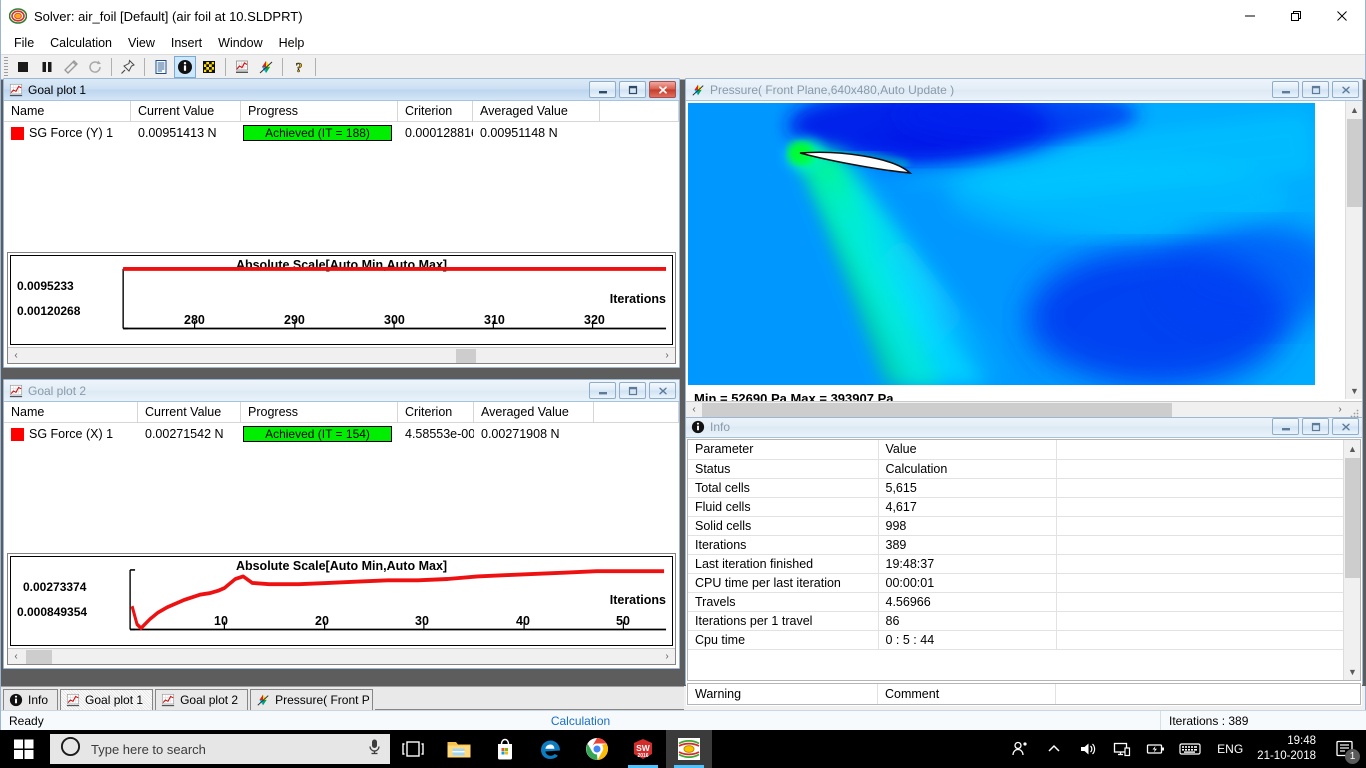 The height and width of the screenshot is (768, 1366). What do you see at coordinates (1345, 426) in the screenshot?
I see `info-close-button` at bounding box center [1345, 426].